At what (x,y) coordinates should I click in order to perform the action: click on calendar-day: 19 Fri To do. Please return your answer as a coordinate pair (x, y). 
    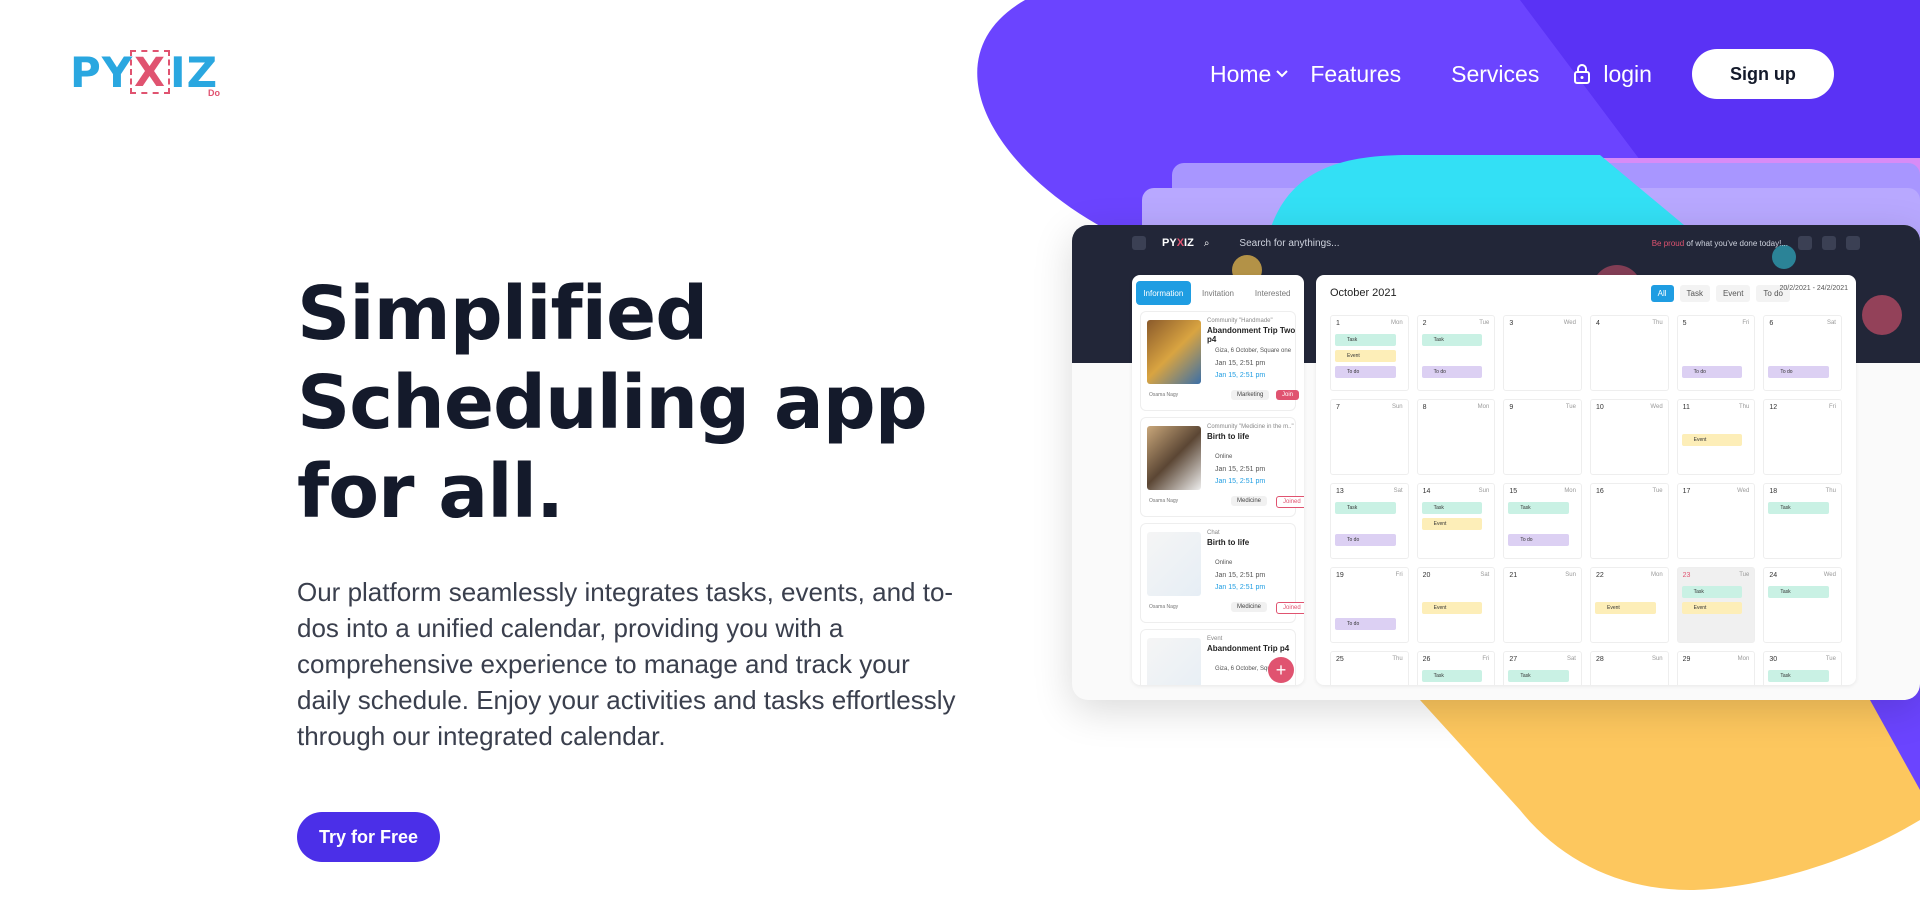
    Looking at the image, I should click on (1369, 605).